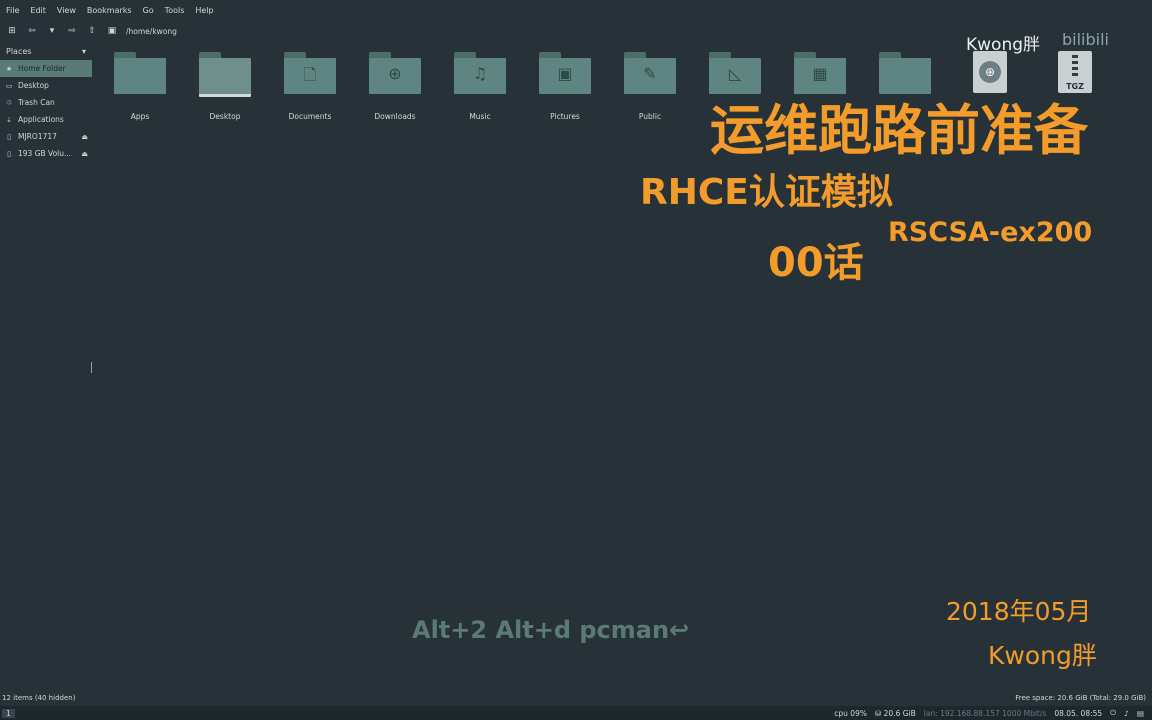 The width and height of the screenshot is (1152, 720). I want to click on clock: 08.05. 08:55, so click(1078, 713).